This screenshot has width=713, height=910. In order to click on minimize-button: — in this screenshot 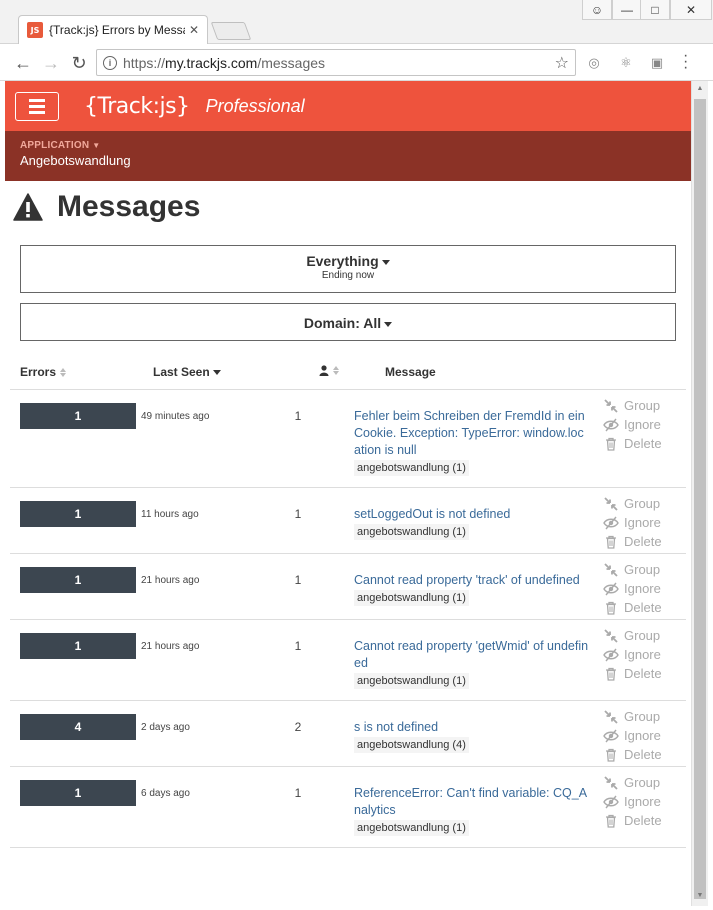, I will do `click(627, 10)`.